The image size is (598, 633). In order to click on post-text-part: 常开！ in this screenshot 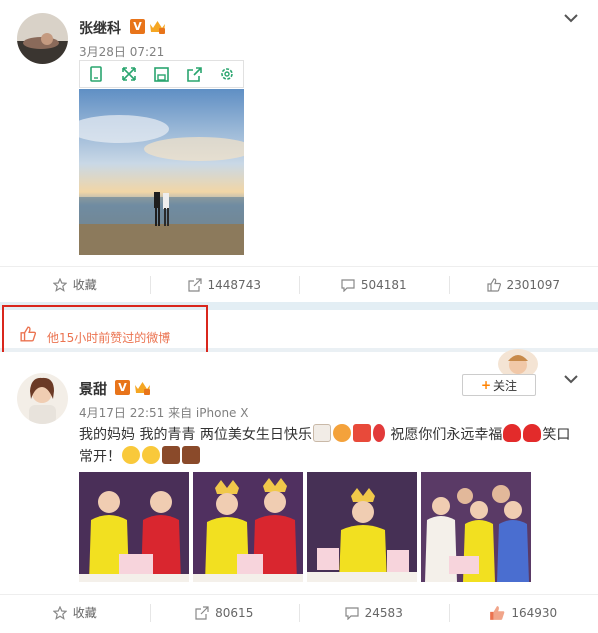, I will do `click(100, 457)`.